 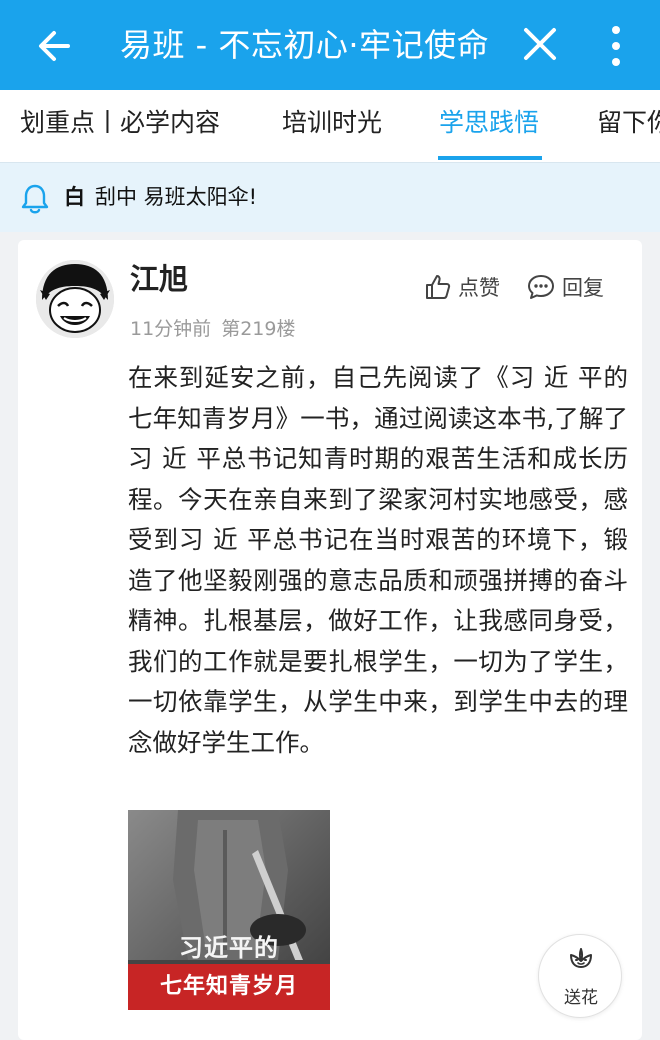 What do you see at coordinates (479, 288) in the screenshot?
I see `like-label: 点赞` at bounding box center [479, 288].